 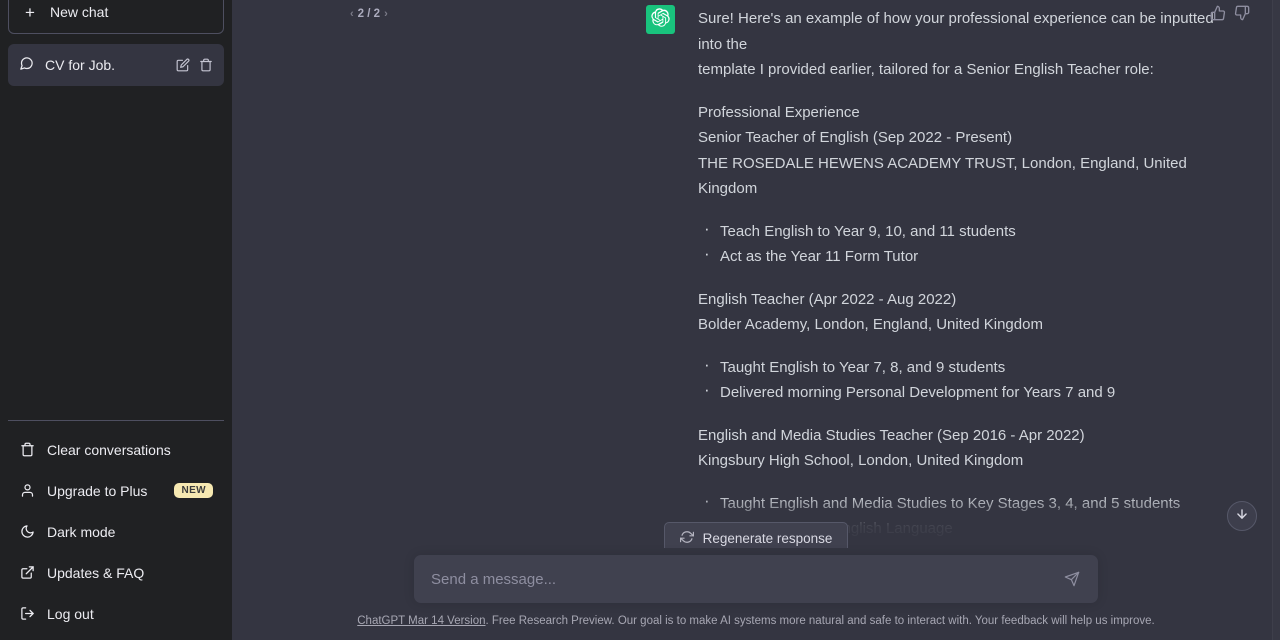 I want to click on regenerate-response-label: Regenerate response, so click(x=767, y=538).